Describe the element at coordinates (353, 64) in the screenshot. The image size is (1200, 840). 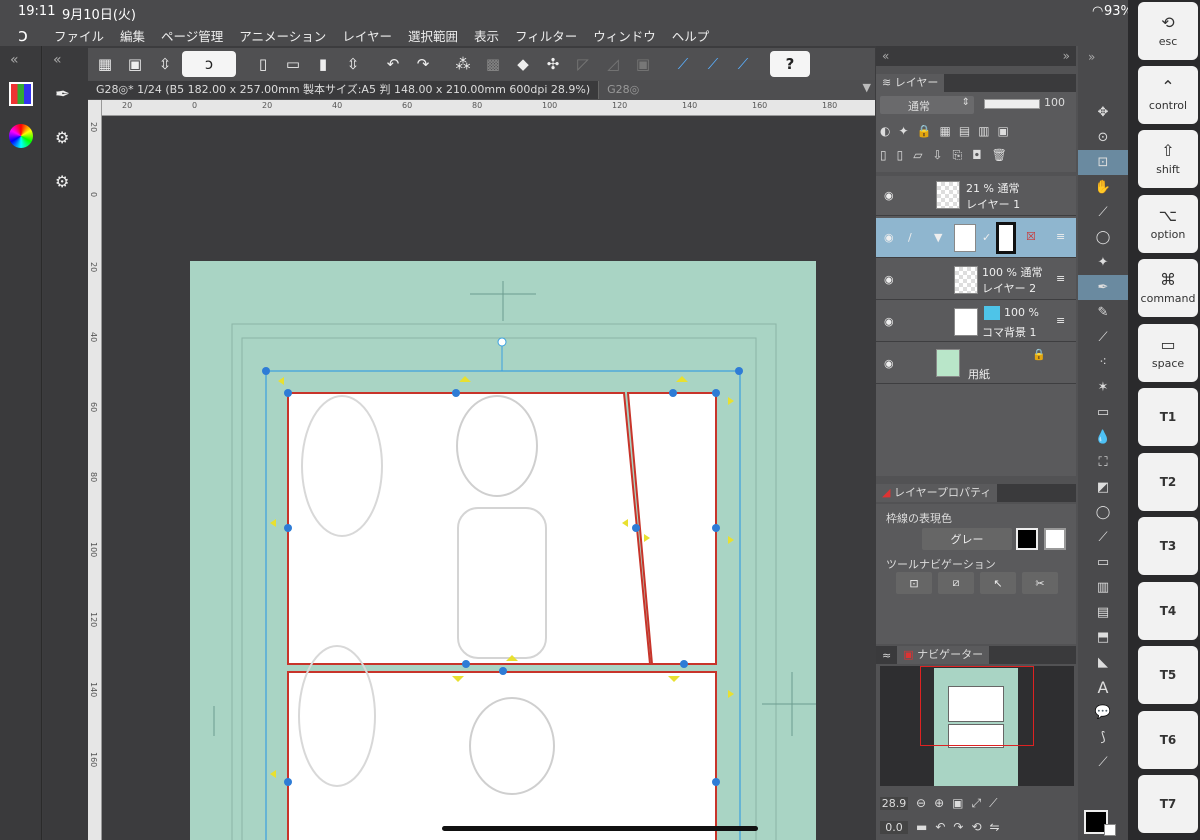
I see `save-spinner-icon: ⇳` at that location.